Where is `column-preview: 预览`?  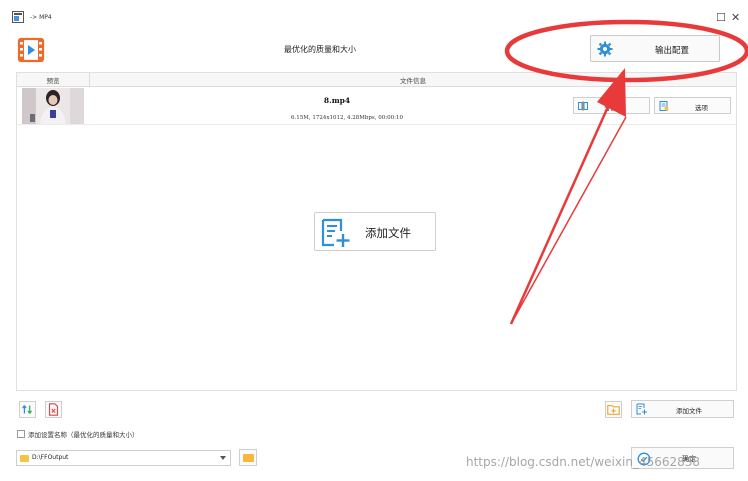
column-preview: 预览 is located at coordinates (53, 81).